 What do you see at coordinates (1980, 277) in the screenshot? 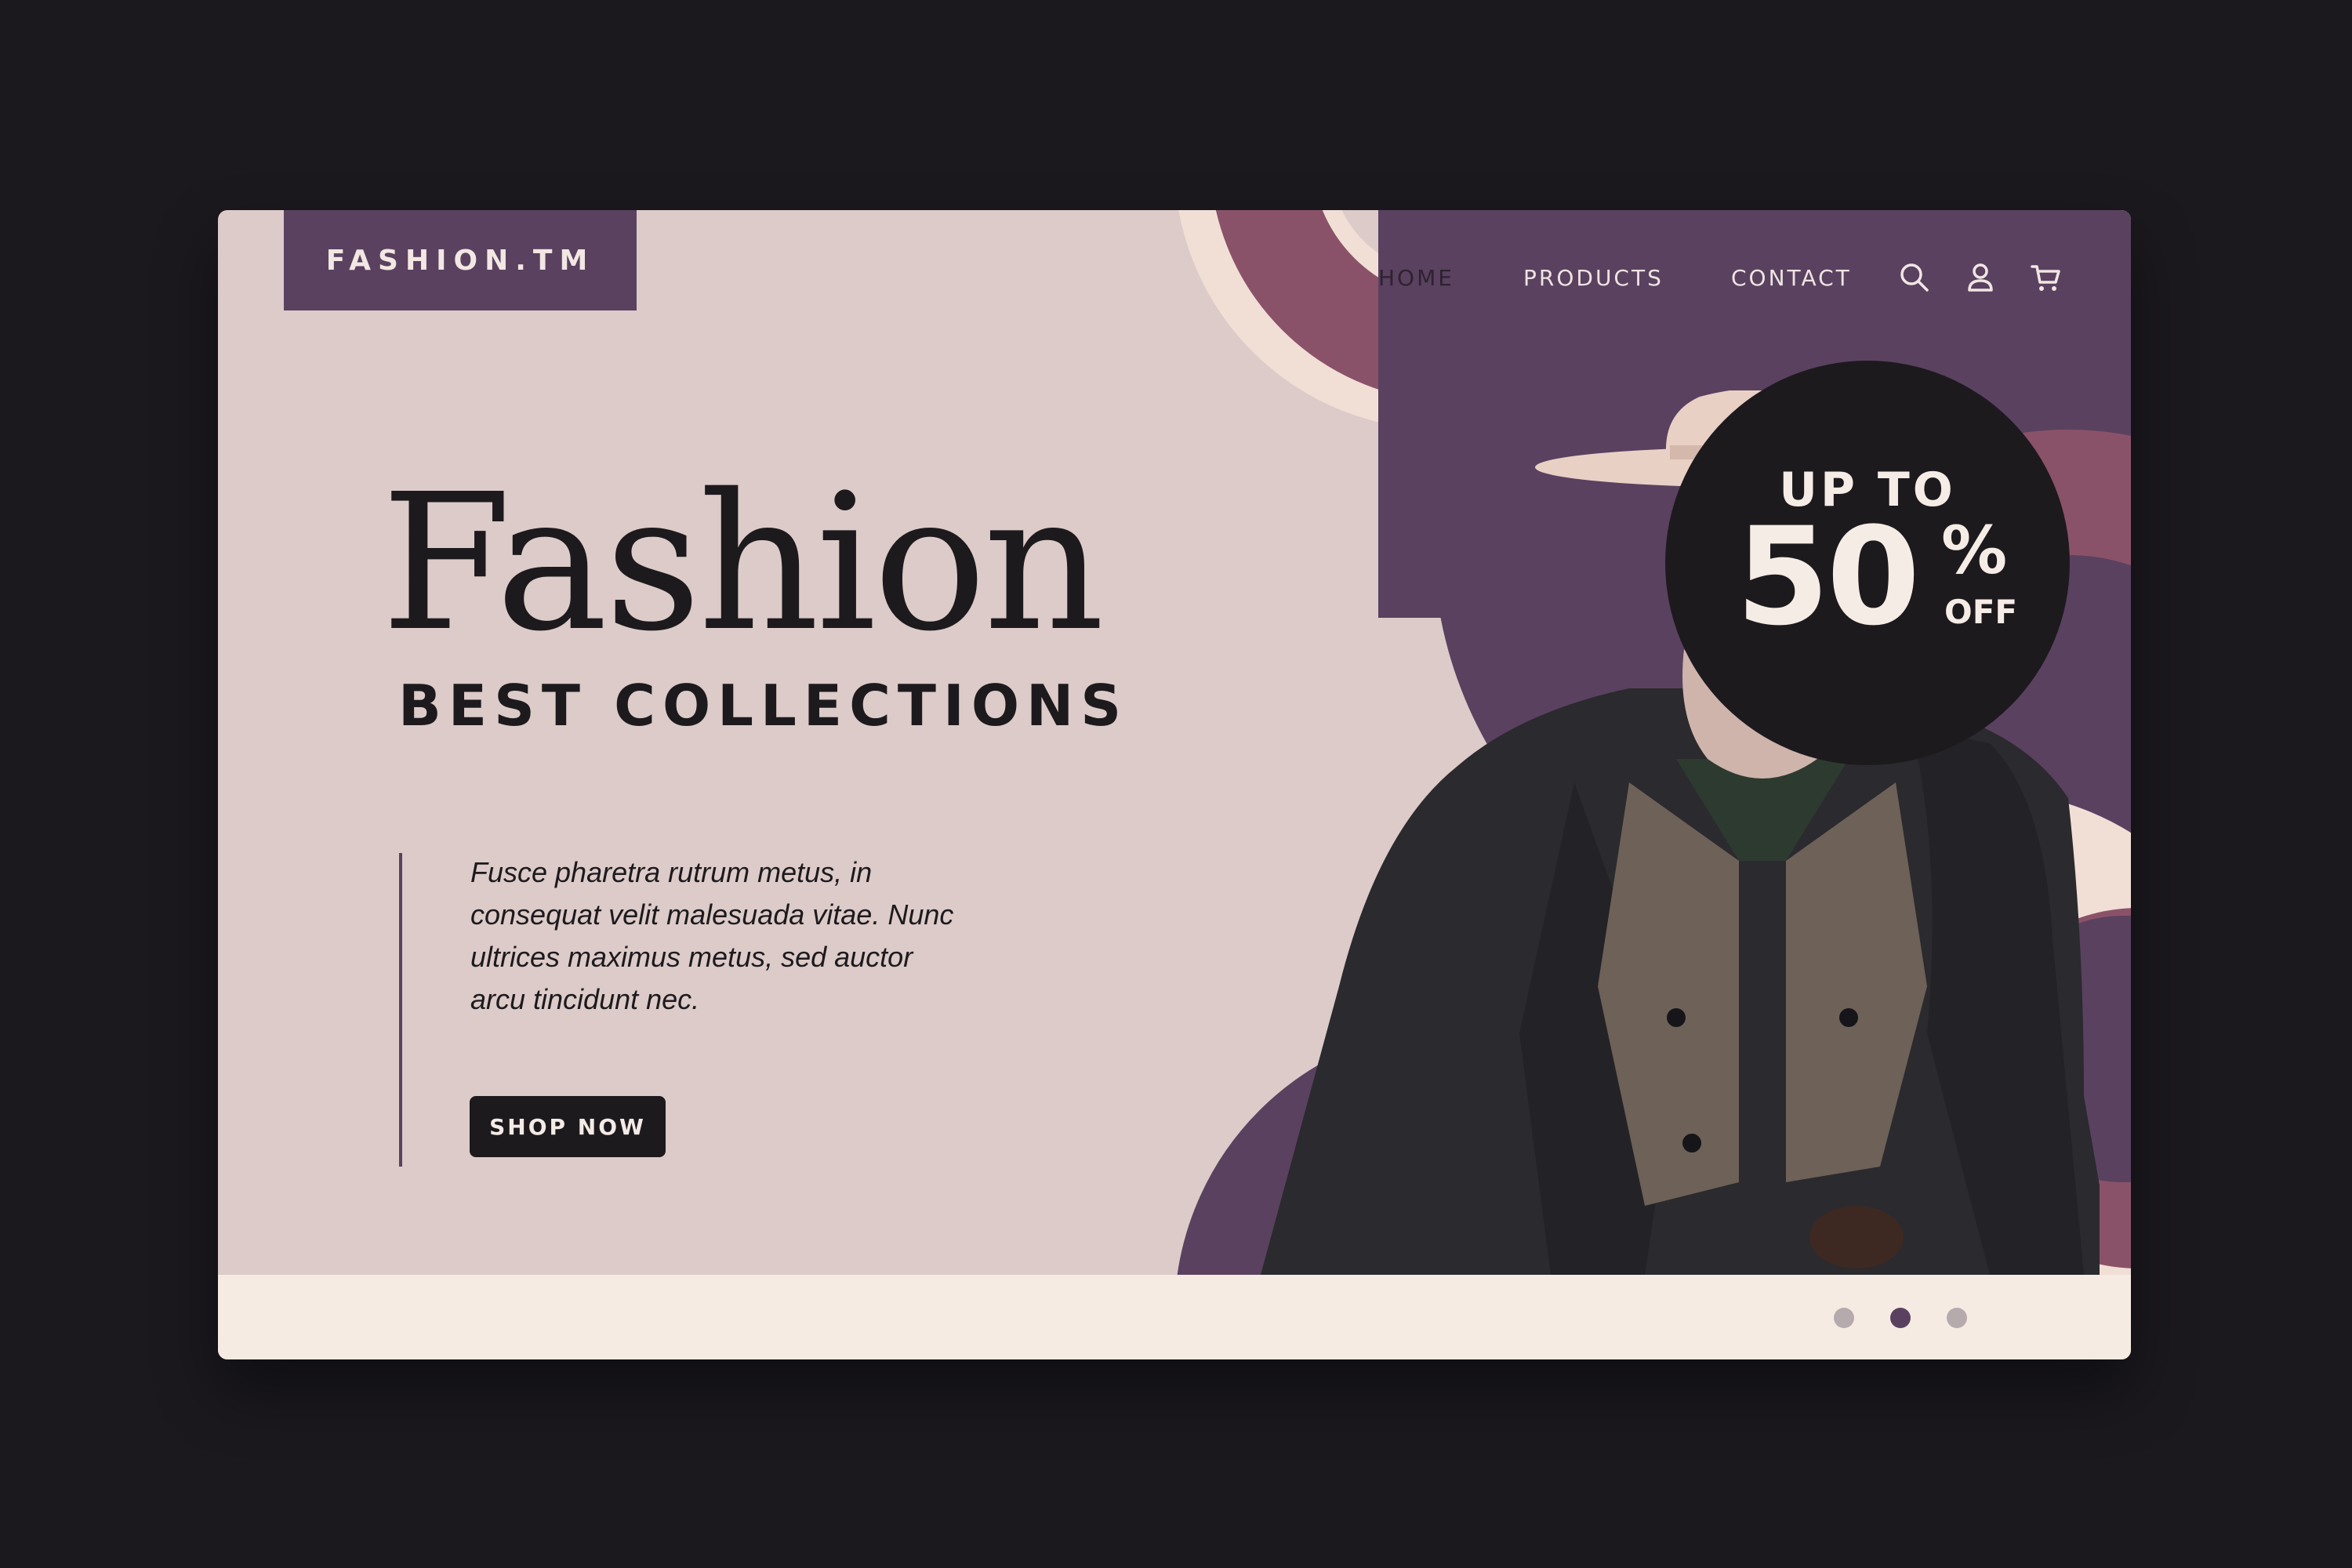
I see `user-icon` at bounding box center [1980, 277].